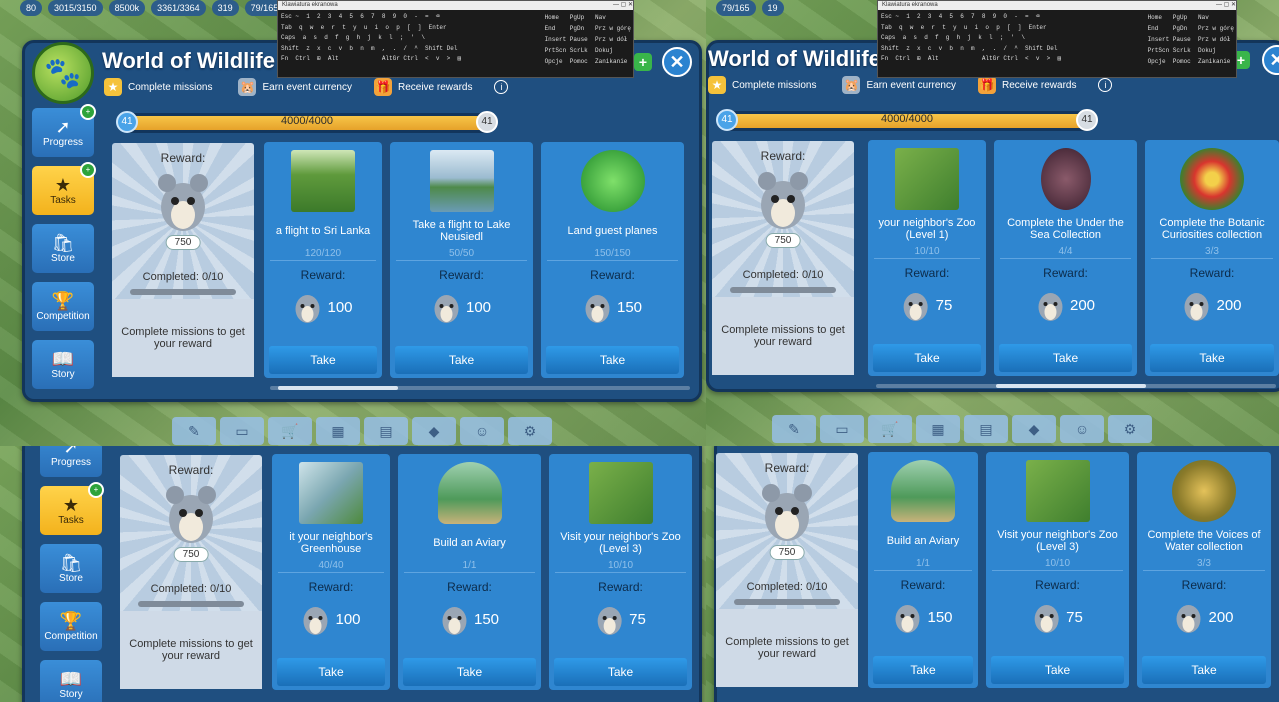 This screenshot has width=1279, height=702. Describe the element at coordinates (1204, 541) in the screenshot. I see `mission-name: Complete the Voices of Water collection` at that location.